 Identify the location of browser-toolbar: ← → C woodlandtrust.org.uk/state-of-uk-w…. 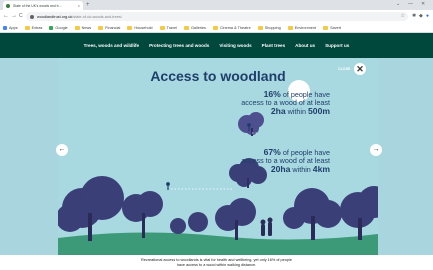
(216, 16).